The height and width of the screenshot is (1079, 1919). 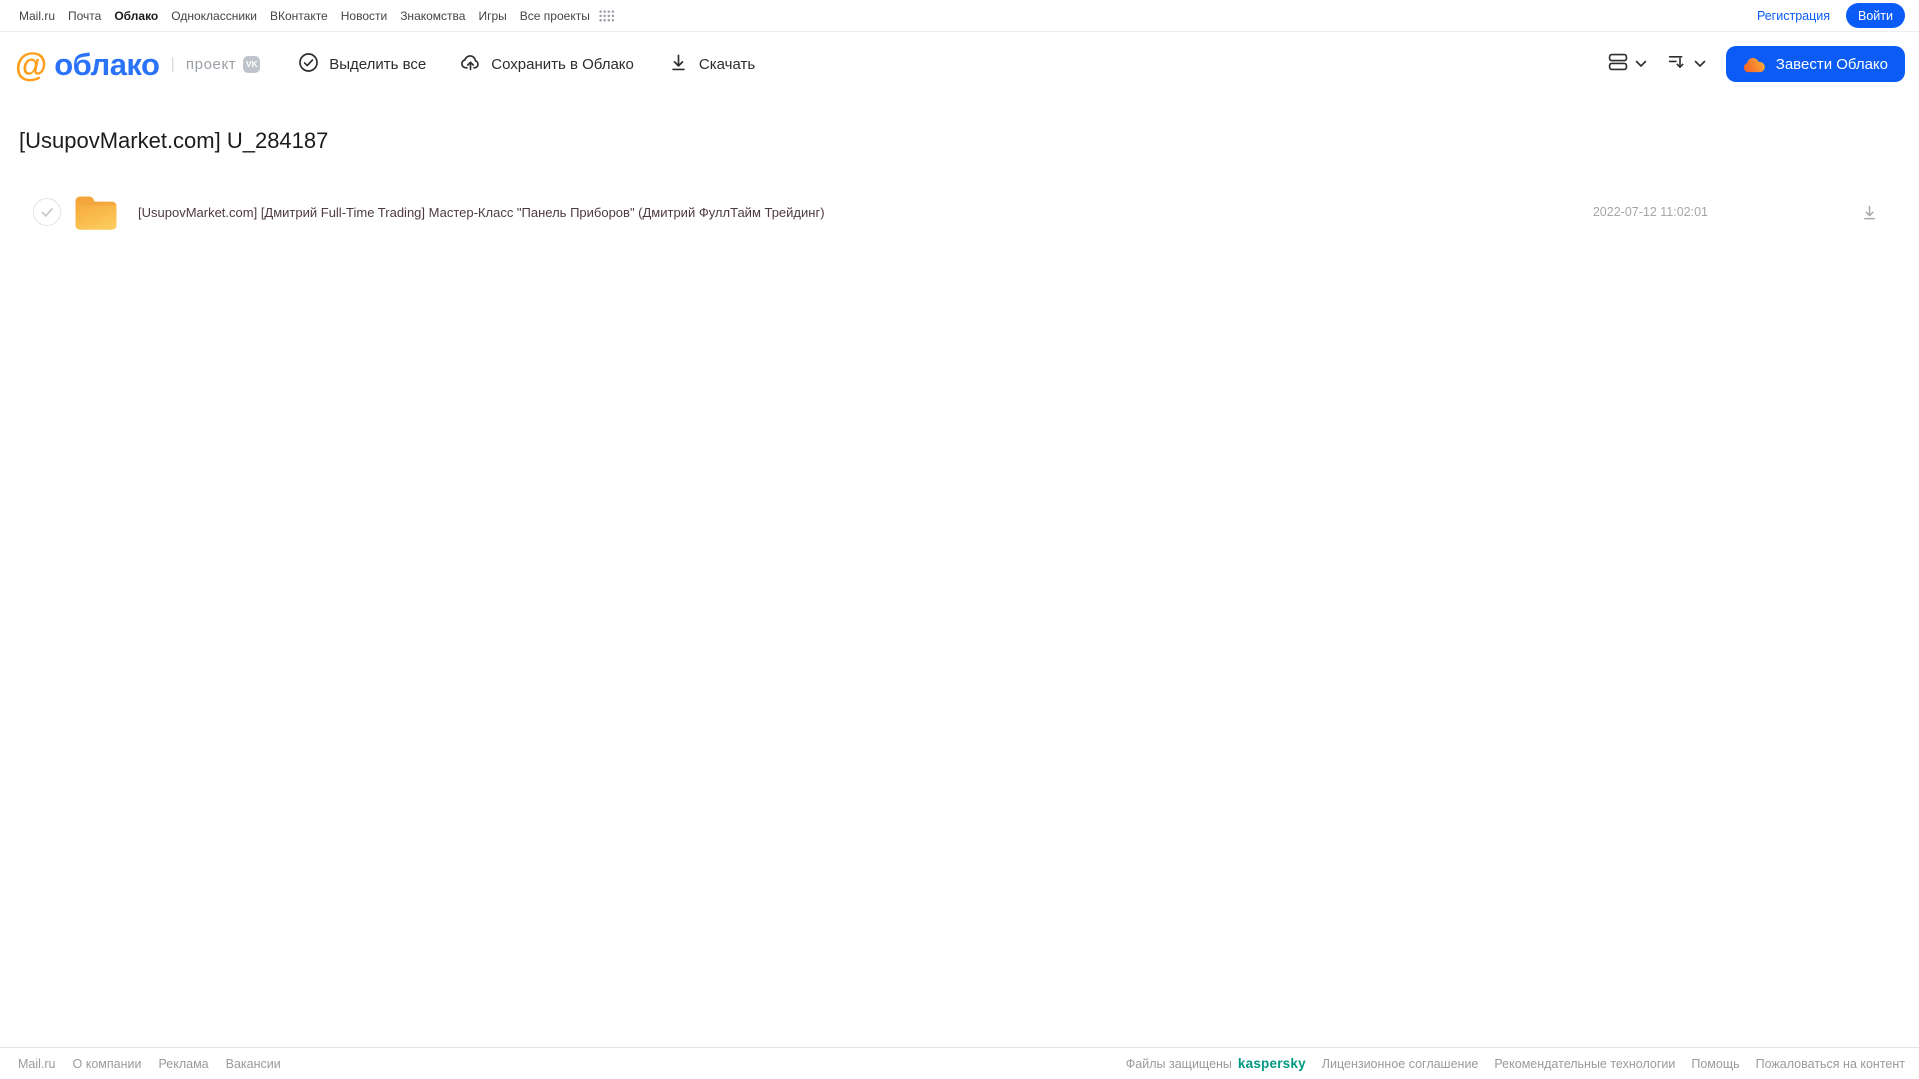 I want to click on portal-nav-item: Почта, so click(x=84, y=16).